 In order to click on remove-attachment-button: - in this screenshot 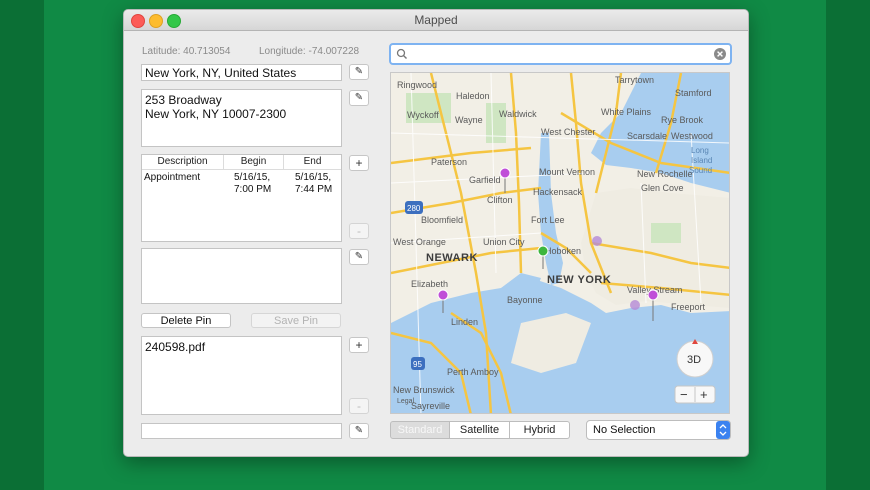, I will do `click(359, 406)`.